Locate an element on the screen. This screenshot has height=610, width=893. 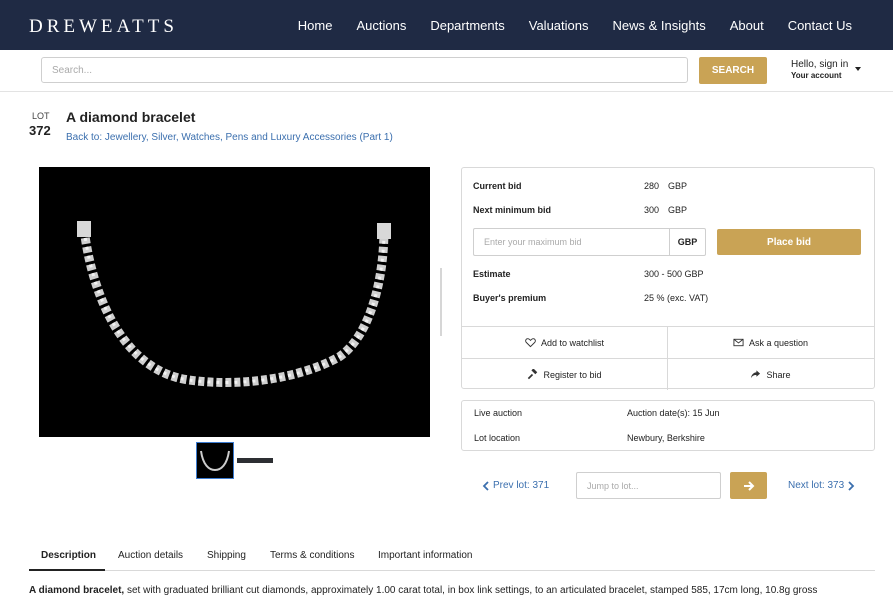
prev-lot-link: Prev lot: 371 is located at coordinates (515, 485).